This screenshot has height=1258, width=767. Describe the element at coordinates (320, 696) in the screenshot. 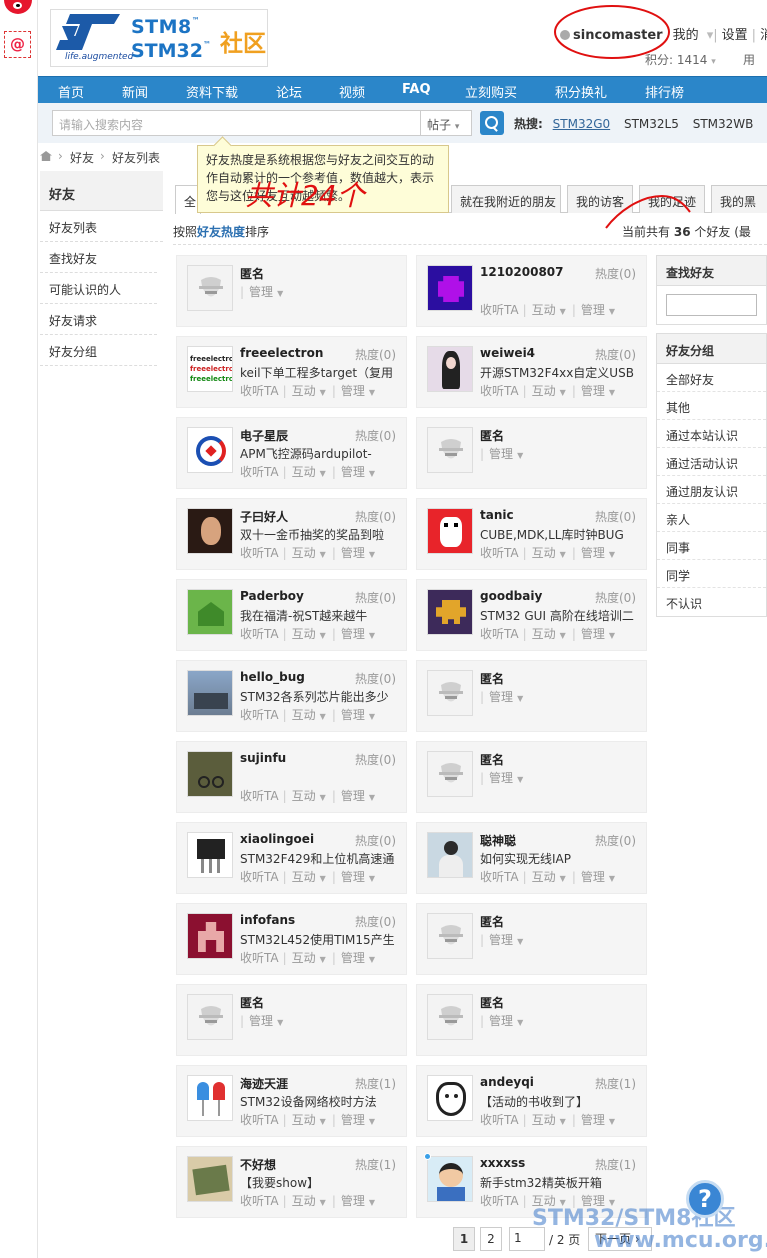

I see `friend-latest-post: STM32各系列芯片能出多少` at that location.